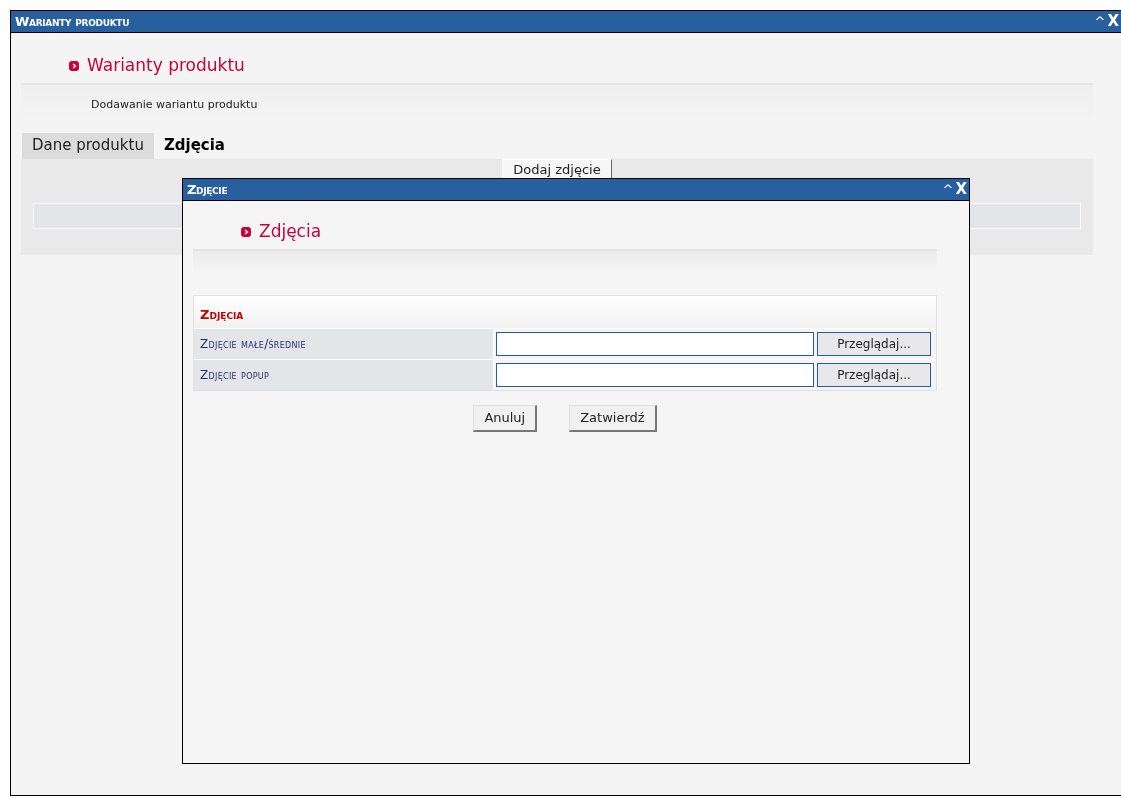 This screenshot has width=1121, height=798. Describe the element at coordinates (613, 418) in the screenshot. I see `confirm-button: Zatwierdź` at that location.